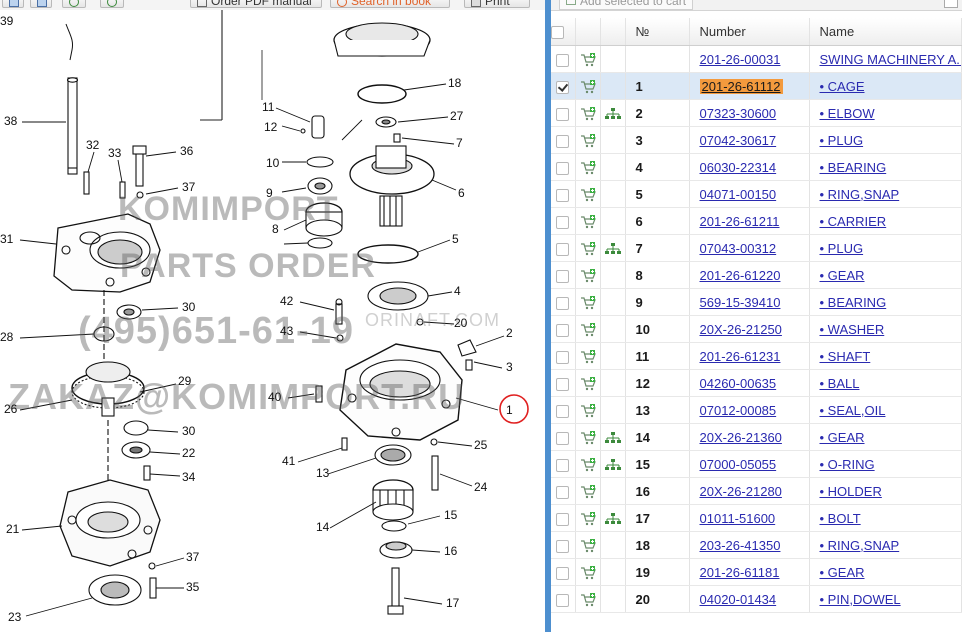 The height and width of the screenshot is (632, 962). I want to click on callout-25: 25, so click(480, 445).